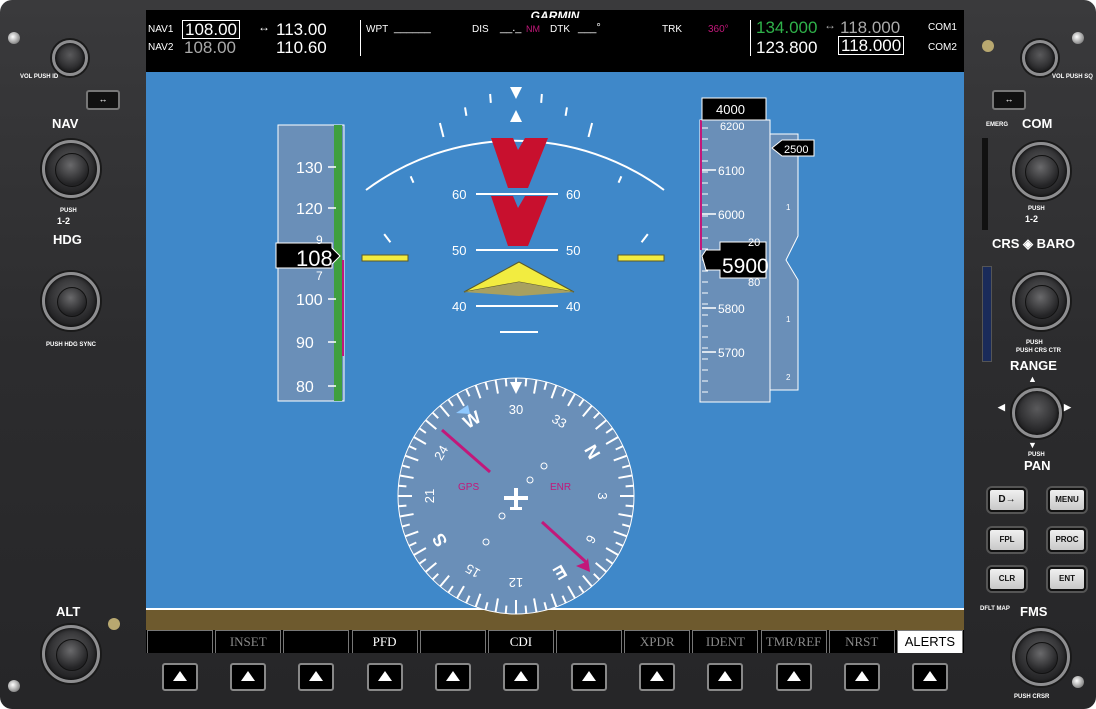 This screenshot has width=1096, height=709. Describe the element at coordinates (68, 211) in the screenshot. I see `nav-push-label: PUSH` at that location.